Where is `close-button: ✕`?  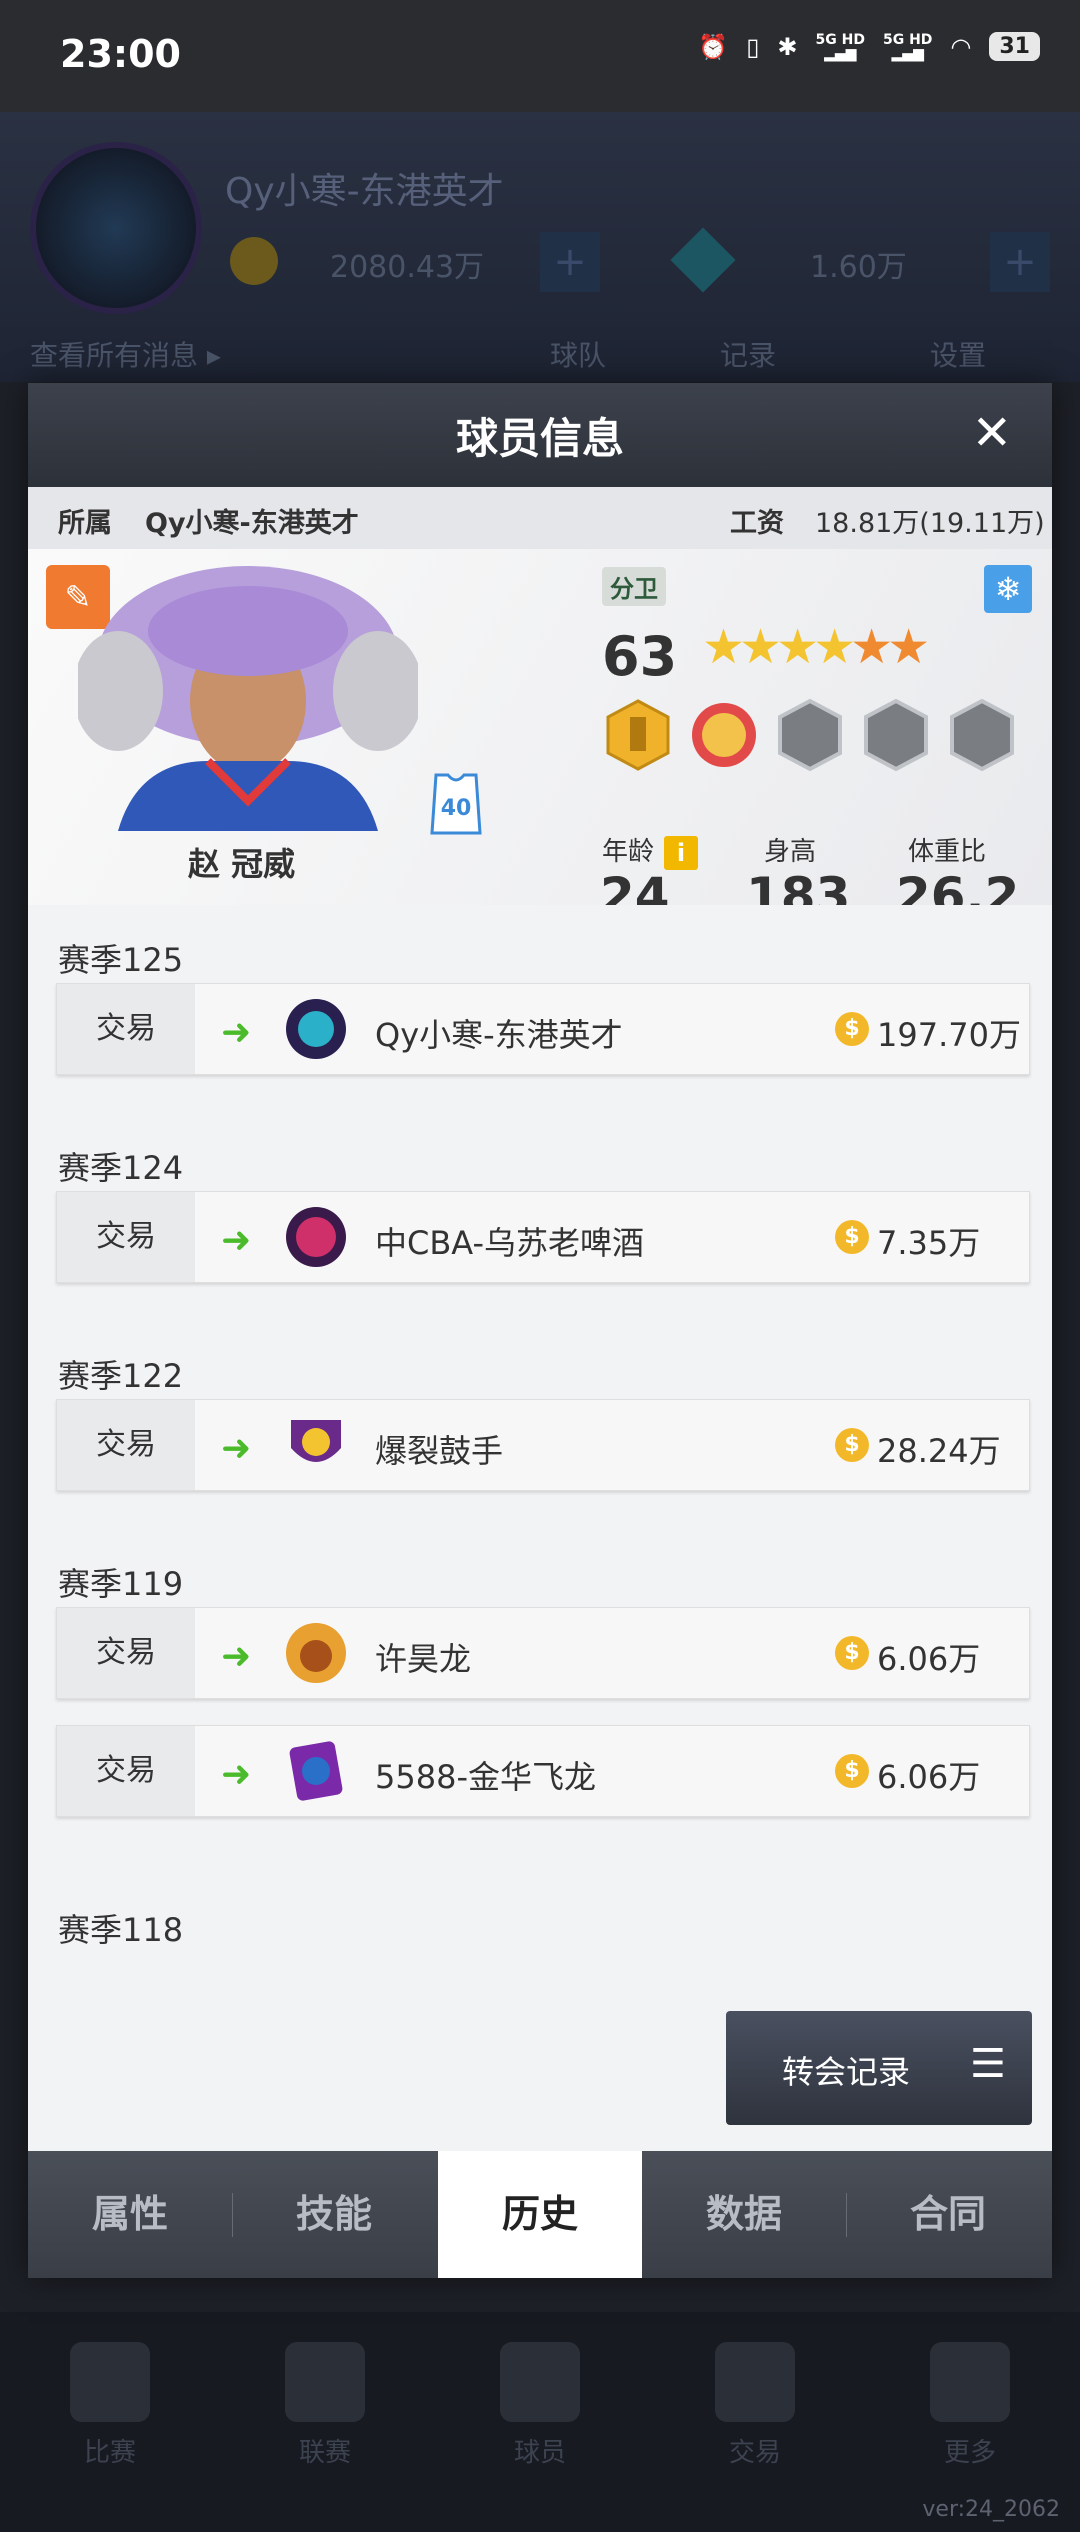 close-button: ✕ is located at coordinates (992, 433).